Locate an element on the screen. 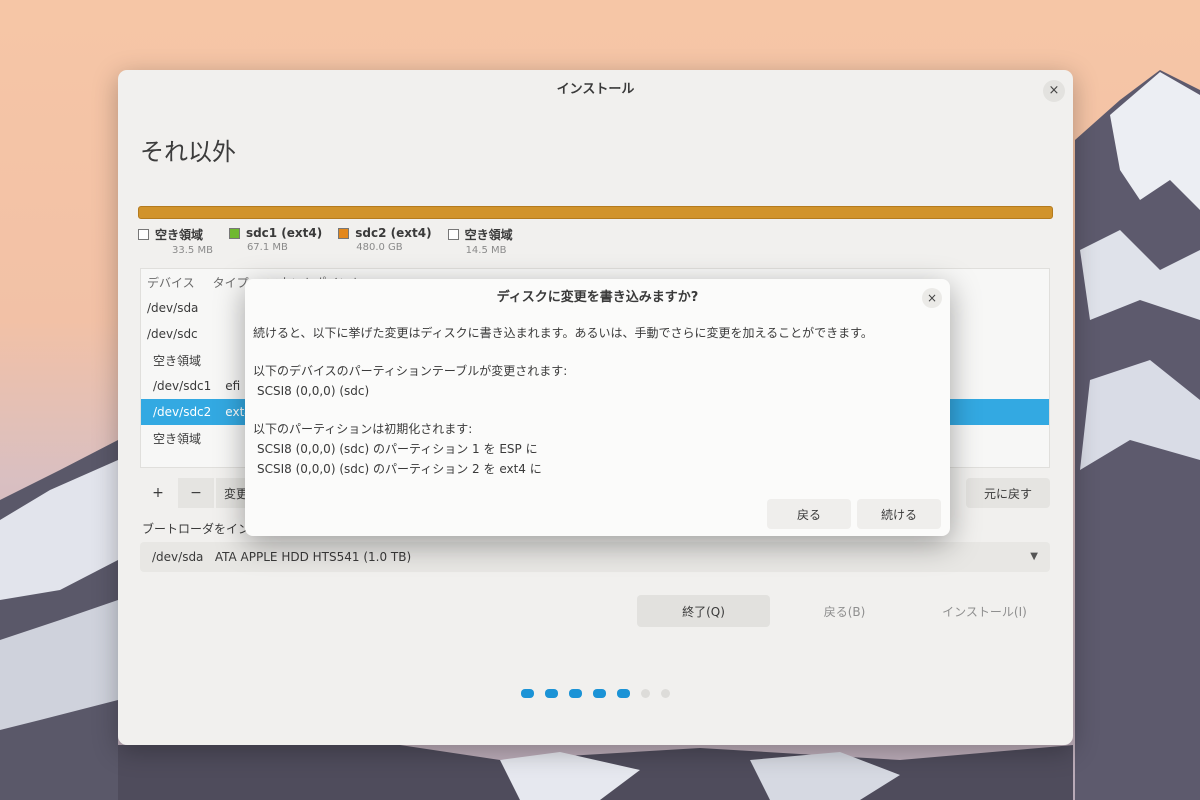  type-cell: efi is located at coordinates (233, 386).